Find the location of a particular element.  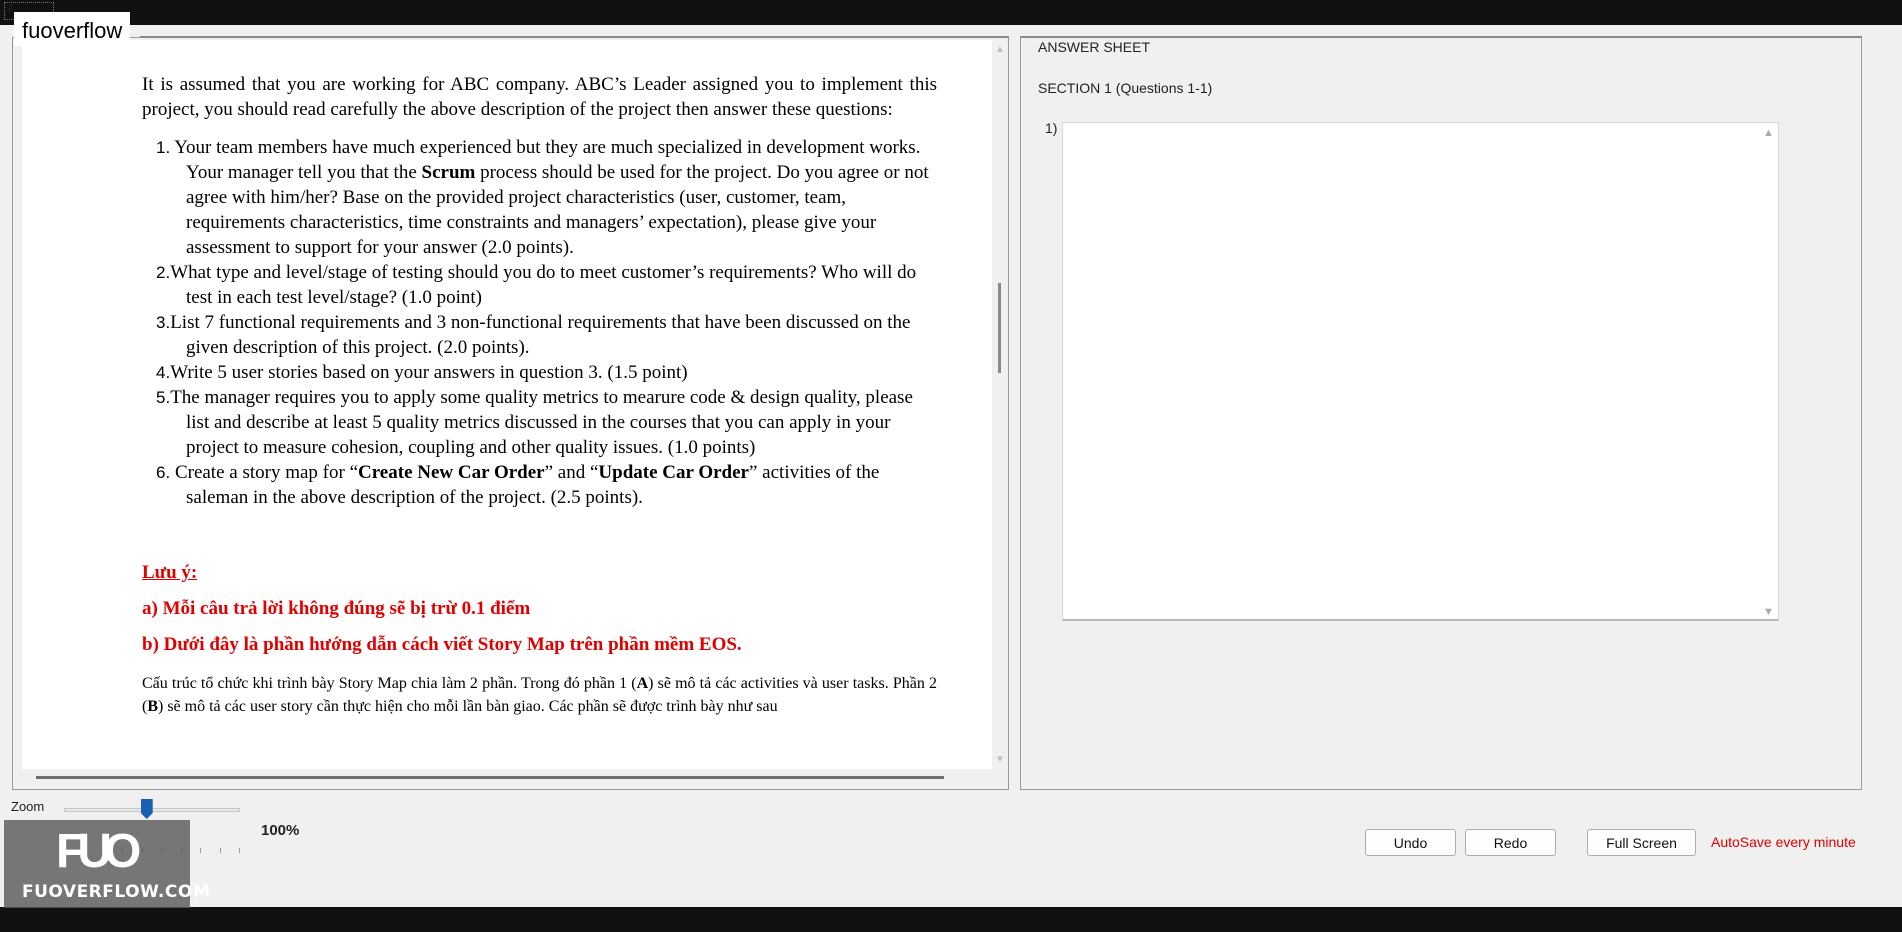

answer-question-label: 1) is located at coordinates (1051, 128).